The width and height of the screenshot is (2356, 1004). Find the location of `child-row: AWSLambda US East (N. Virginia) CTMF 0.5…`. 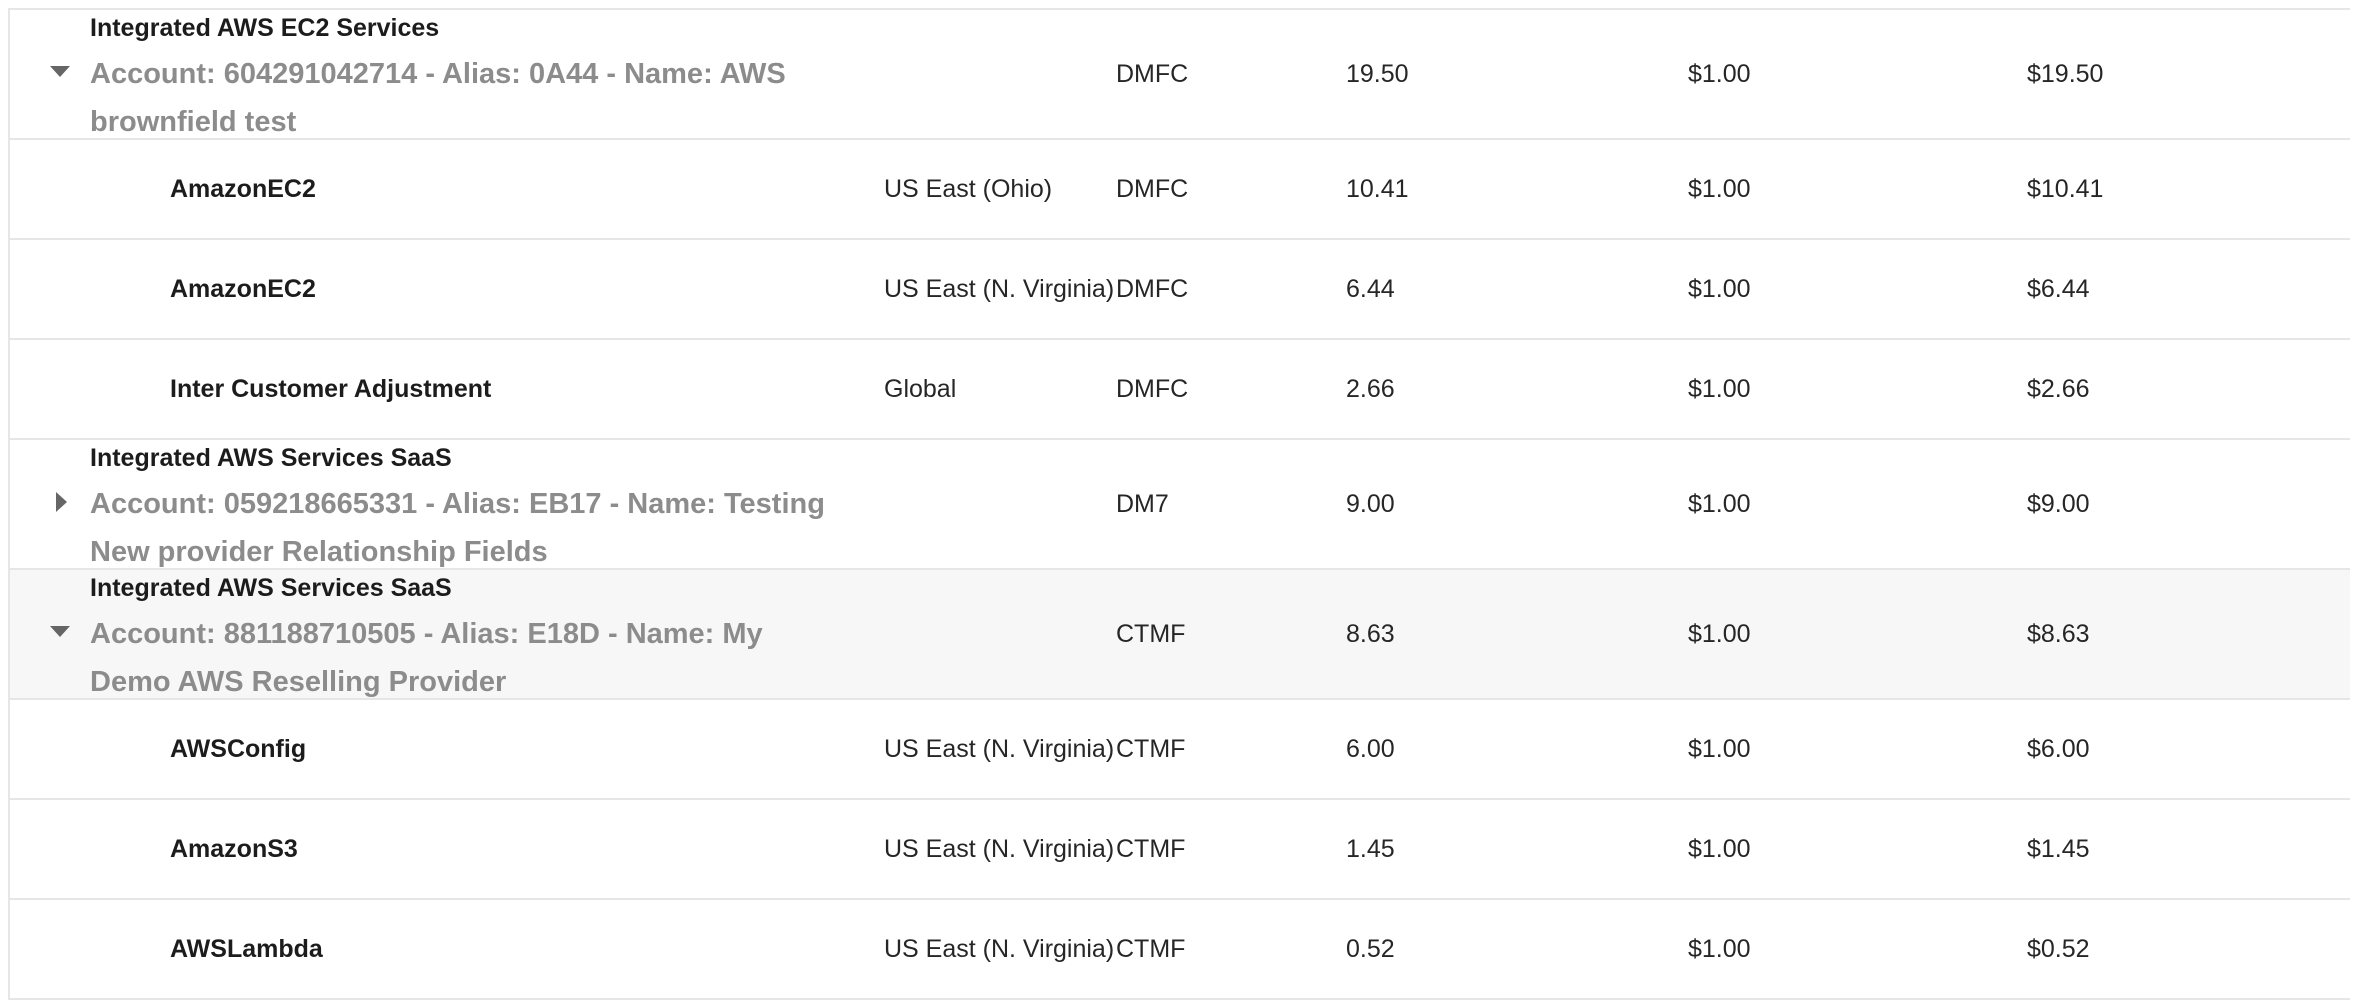

child-row: AWSLambda US East (N. Virginia) CTMF 0.5… is located at coordinates (1180, 950).